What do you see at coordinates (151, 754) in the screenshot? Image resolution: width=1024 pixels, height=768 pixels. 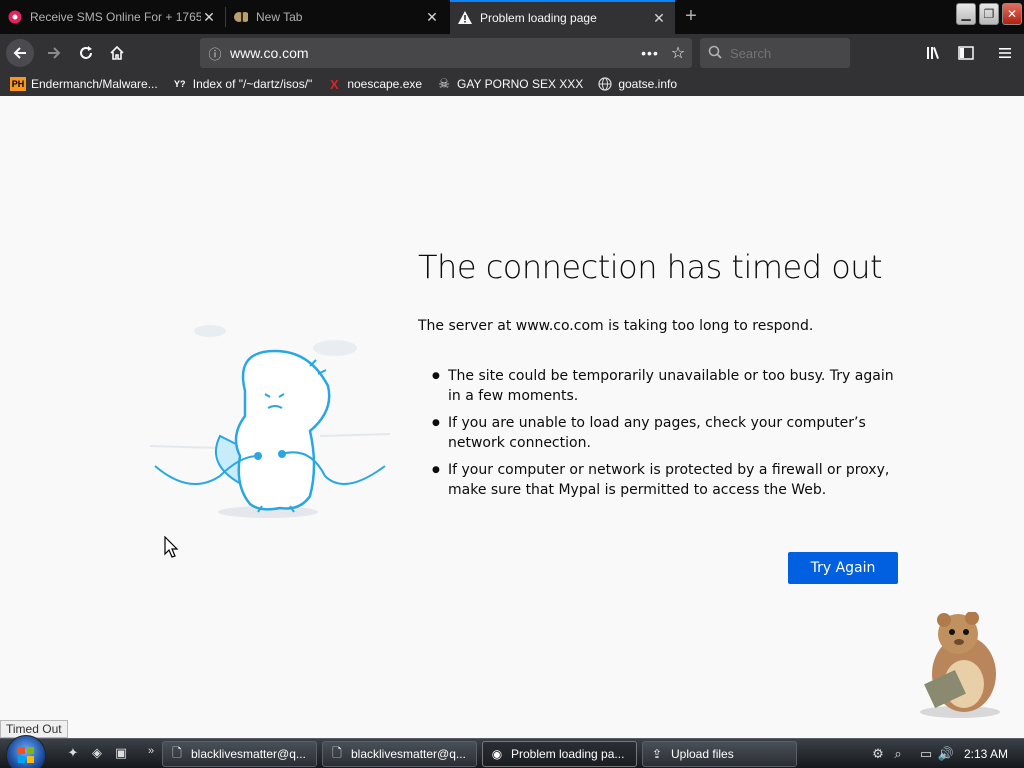 I see `quicklaunch-more-icon: »` at bounding box center [151, 754].